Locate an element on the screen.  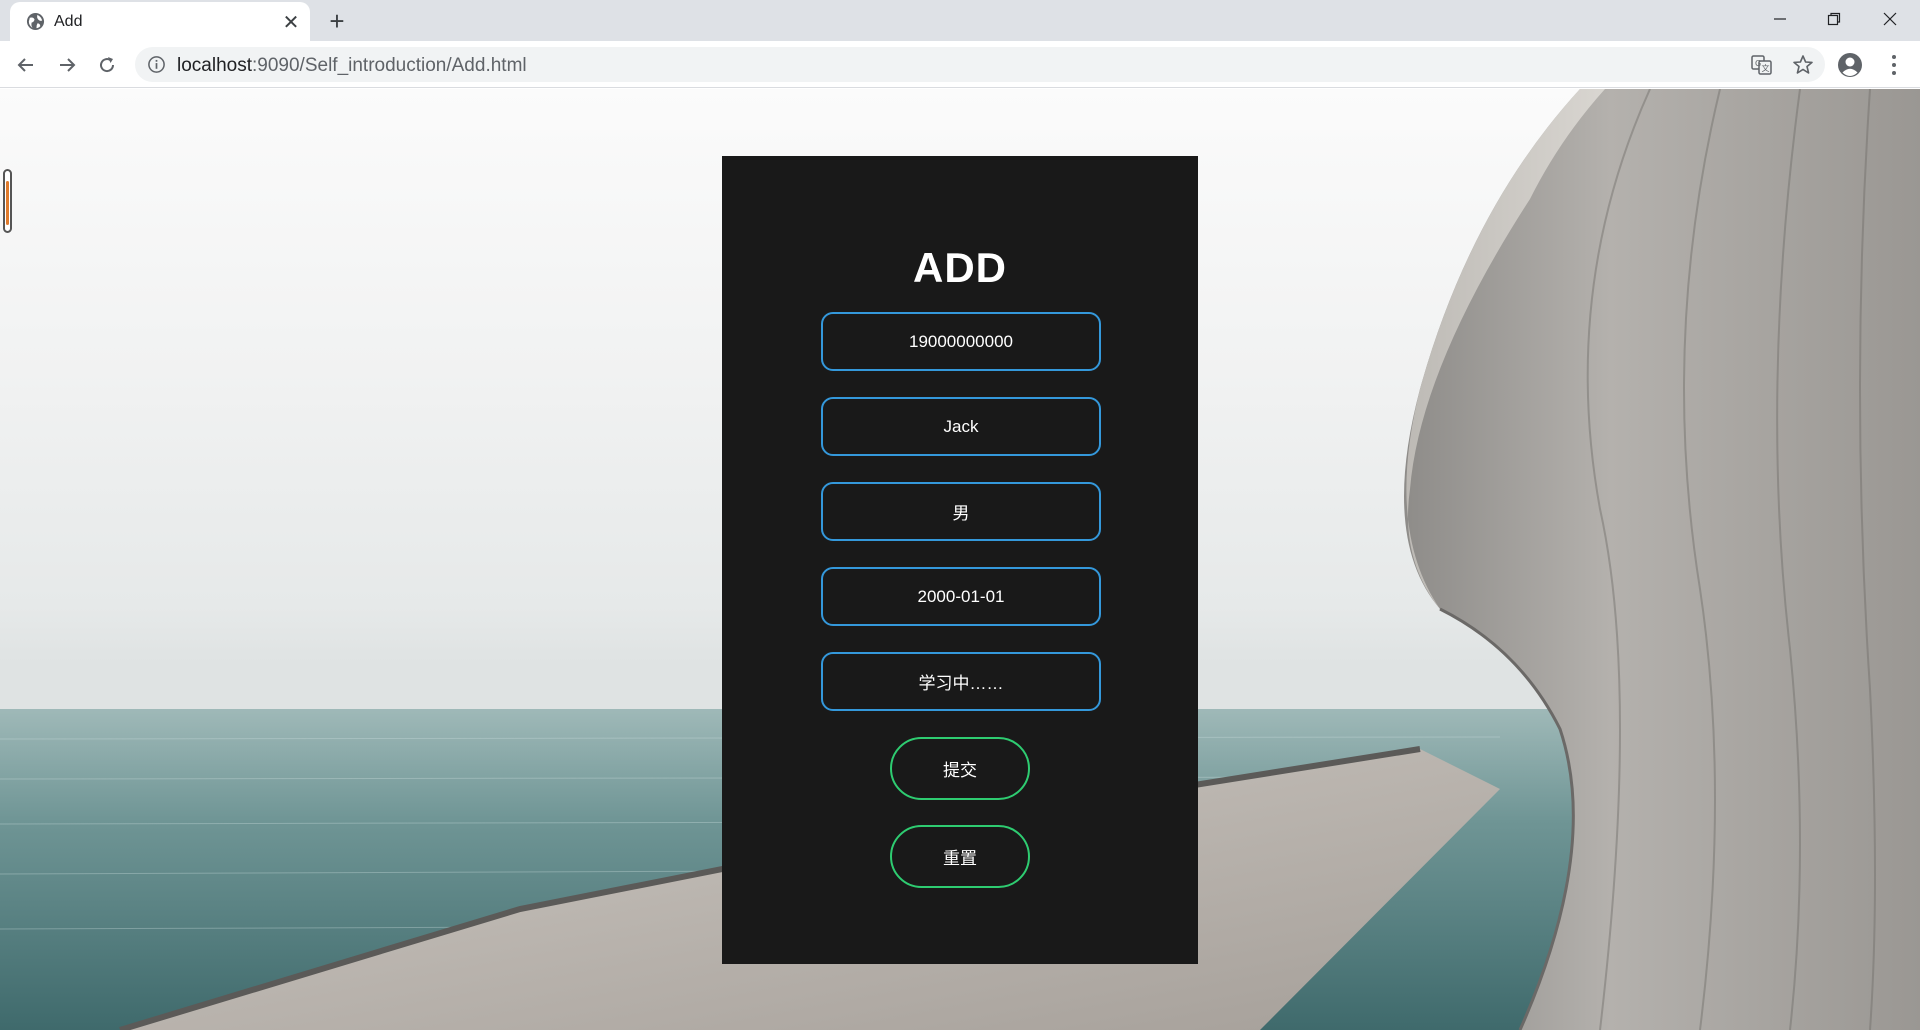
birthday-input is located at coordinates (961, 596).